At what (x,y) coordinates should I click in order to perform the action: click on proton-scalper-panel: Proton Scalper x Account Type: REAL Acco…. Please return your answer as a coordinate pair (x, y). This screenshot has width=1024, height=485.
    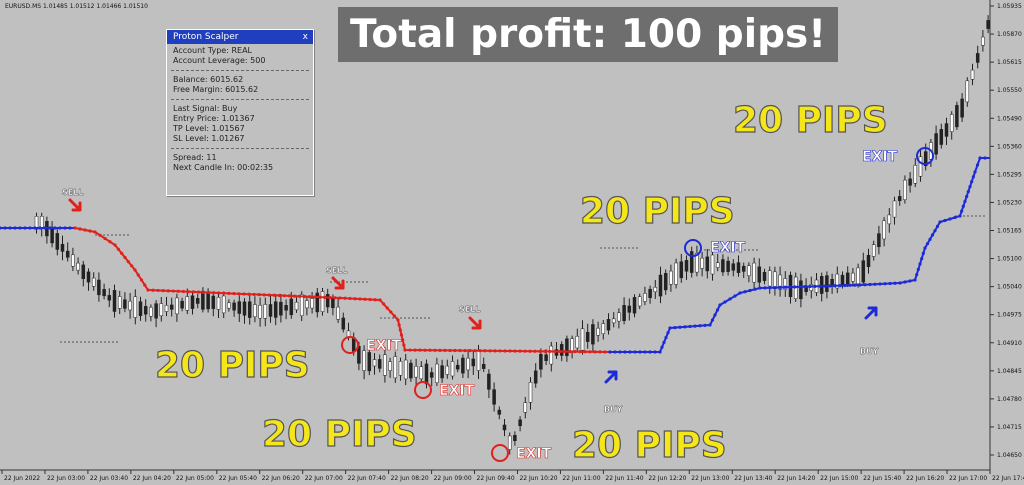
    Looking at the image, I should click on (240, 112).